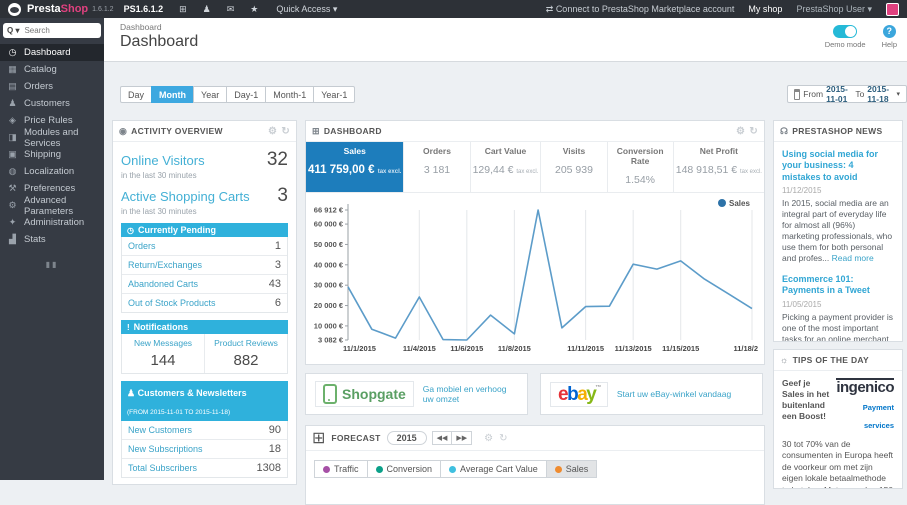  Describe the element at coordinates (128, 327) in the screenshot. I see `bell-icon: !` at that location.